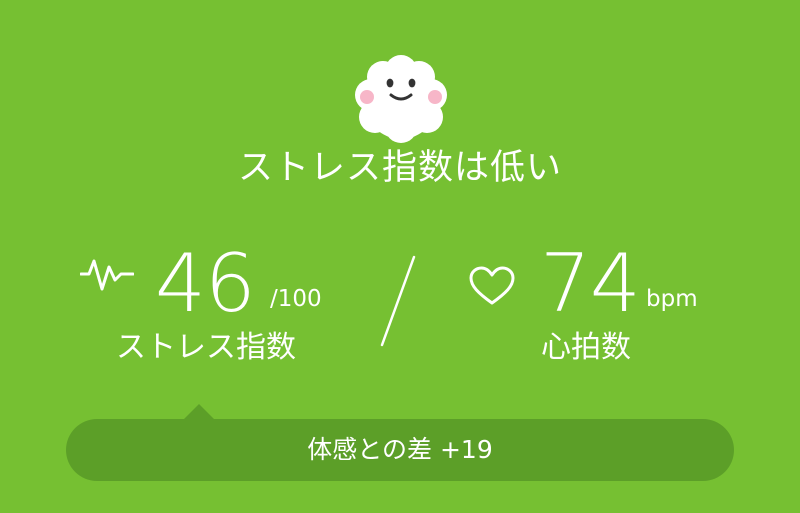 The height and width of the screenshot is (513, 800). I want to click on pulse-wave-icon, so click(107, 275).